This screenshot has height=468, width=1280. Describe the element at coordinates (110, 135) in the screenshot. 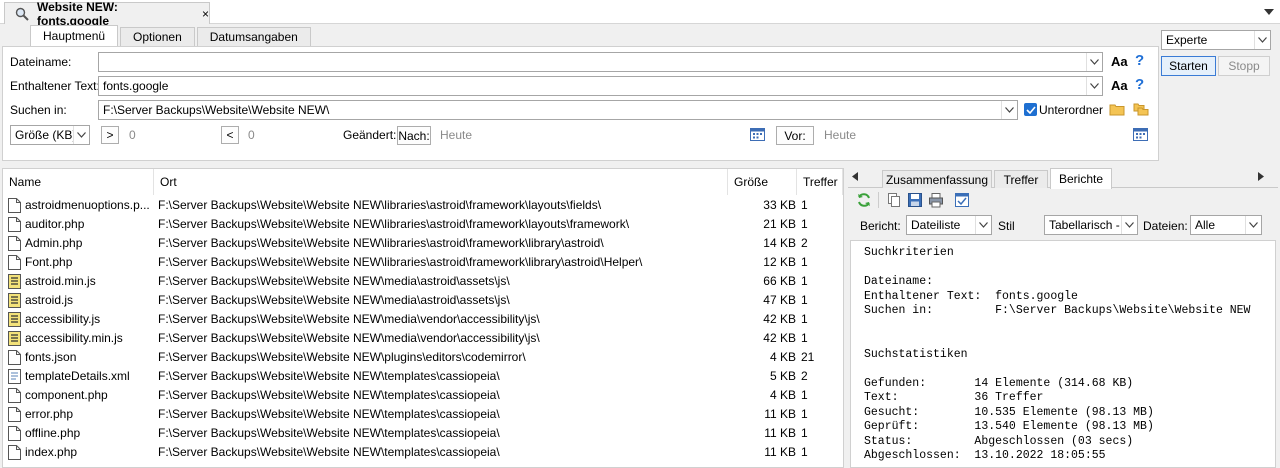

I see `greater-than-button: >` at that location.